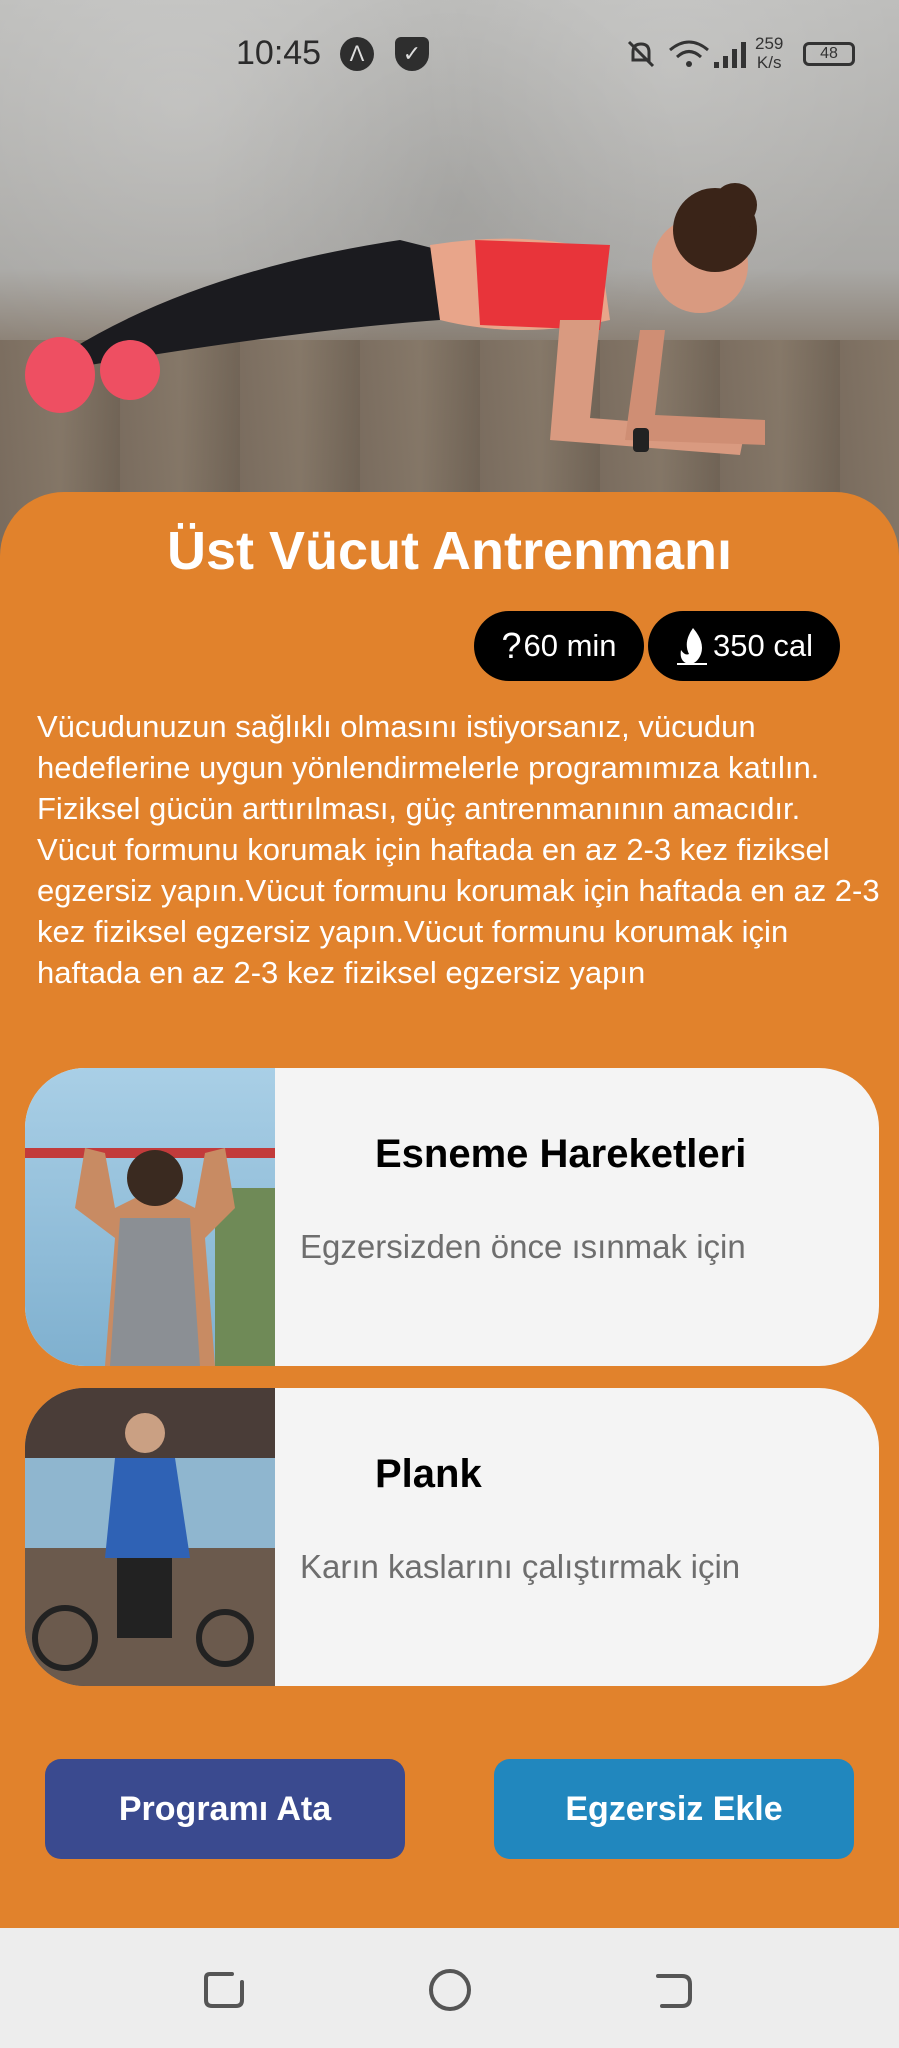 The image size is (899, 2048). What do you see at coordinates (763, 645) in the screenshot?
I see `calories-value: 350 cal` at bounding box center [763, 645].